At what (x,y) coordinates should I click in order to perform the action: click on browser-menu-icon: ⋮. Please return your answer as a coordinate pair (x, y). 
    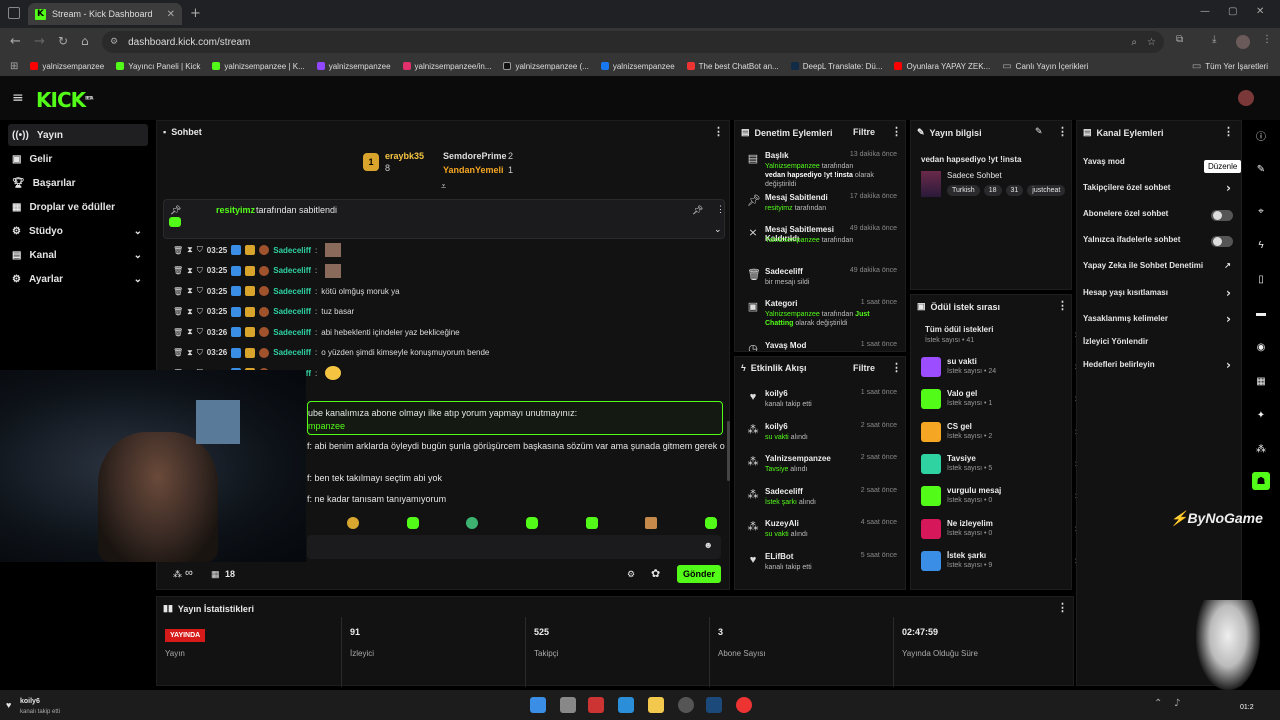
    Looking at the image, I should click on (1267, 39).